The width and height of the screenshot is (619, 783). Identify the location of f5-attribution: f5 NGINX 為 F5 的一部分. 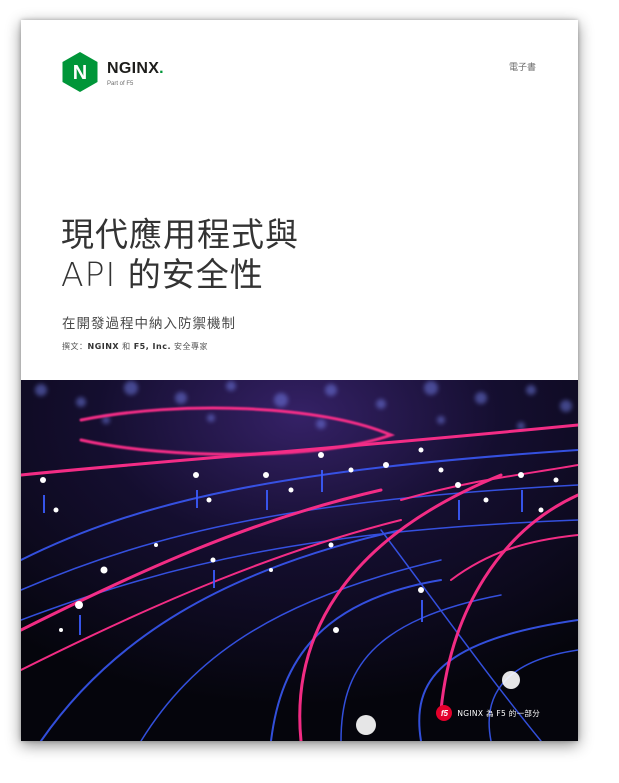
(488, 713).